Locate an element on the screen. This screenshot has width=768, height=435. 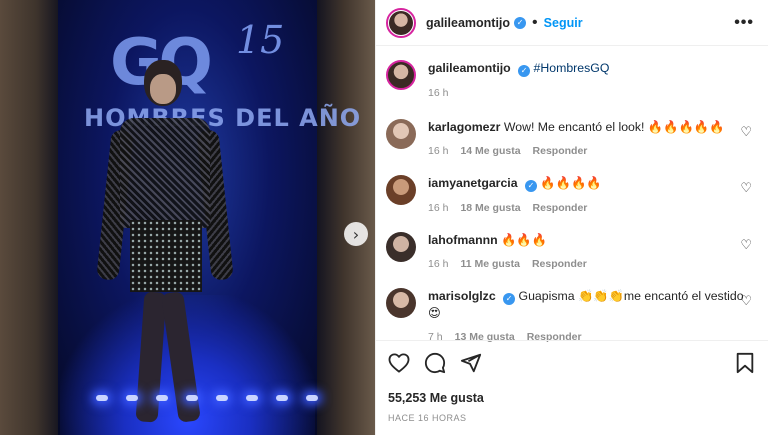
comment-likes: 18 Me gusta is located at coordinates (490, 208).